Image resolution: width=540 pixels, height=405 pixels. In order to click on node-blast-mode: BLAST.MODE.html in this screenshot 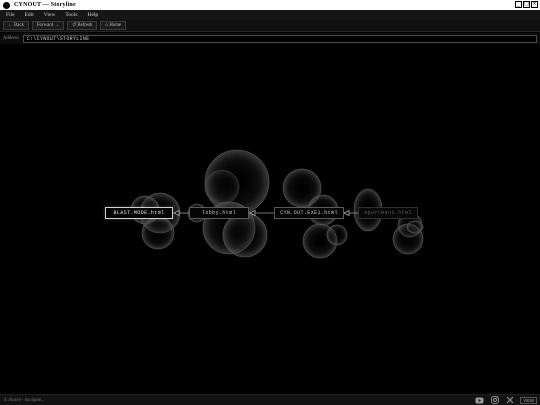, I will do `click(139, 213)`.